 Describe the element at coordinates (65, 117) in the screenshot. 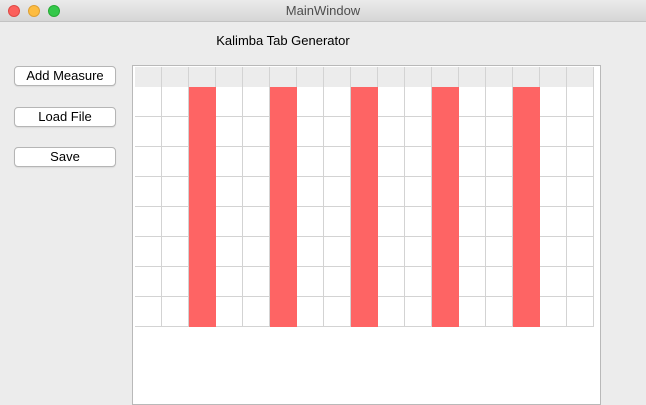

I see `load-file-button: Load File` at that location.